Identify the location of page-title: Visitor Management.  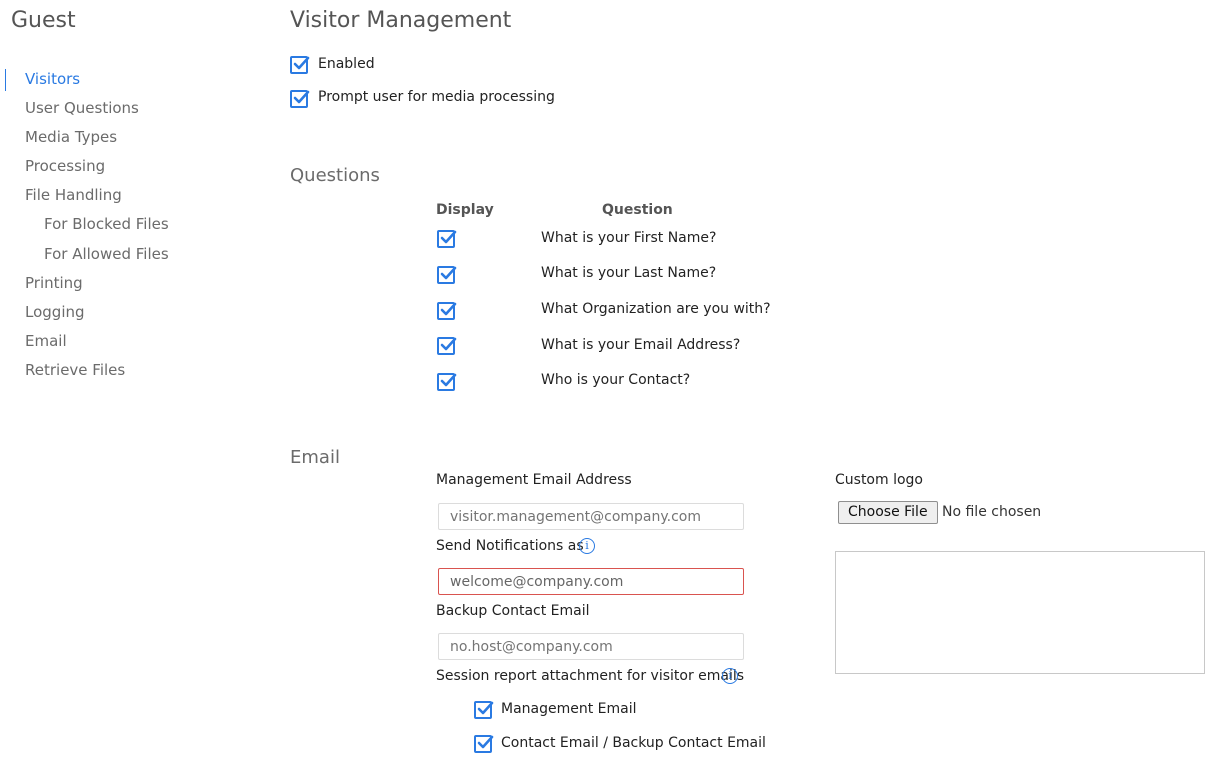
(401, 20).